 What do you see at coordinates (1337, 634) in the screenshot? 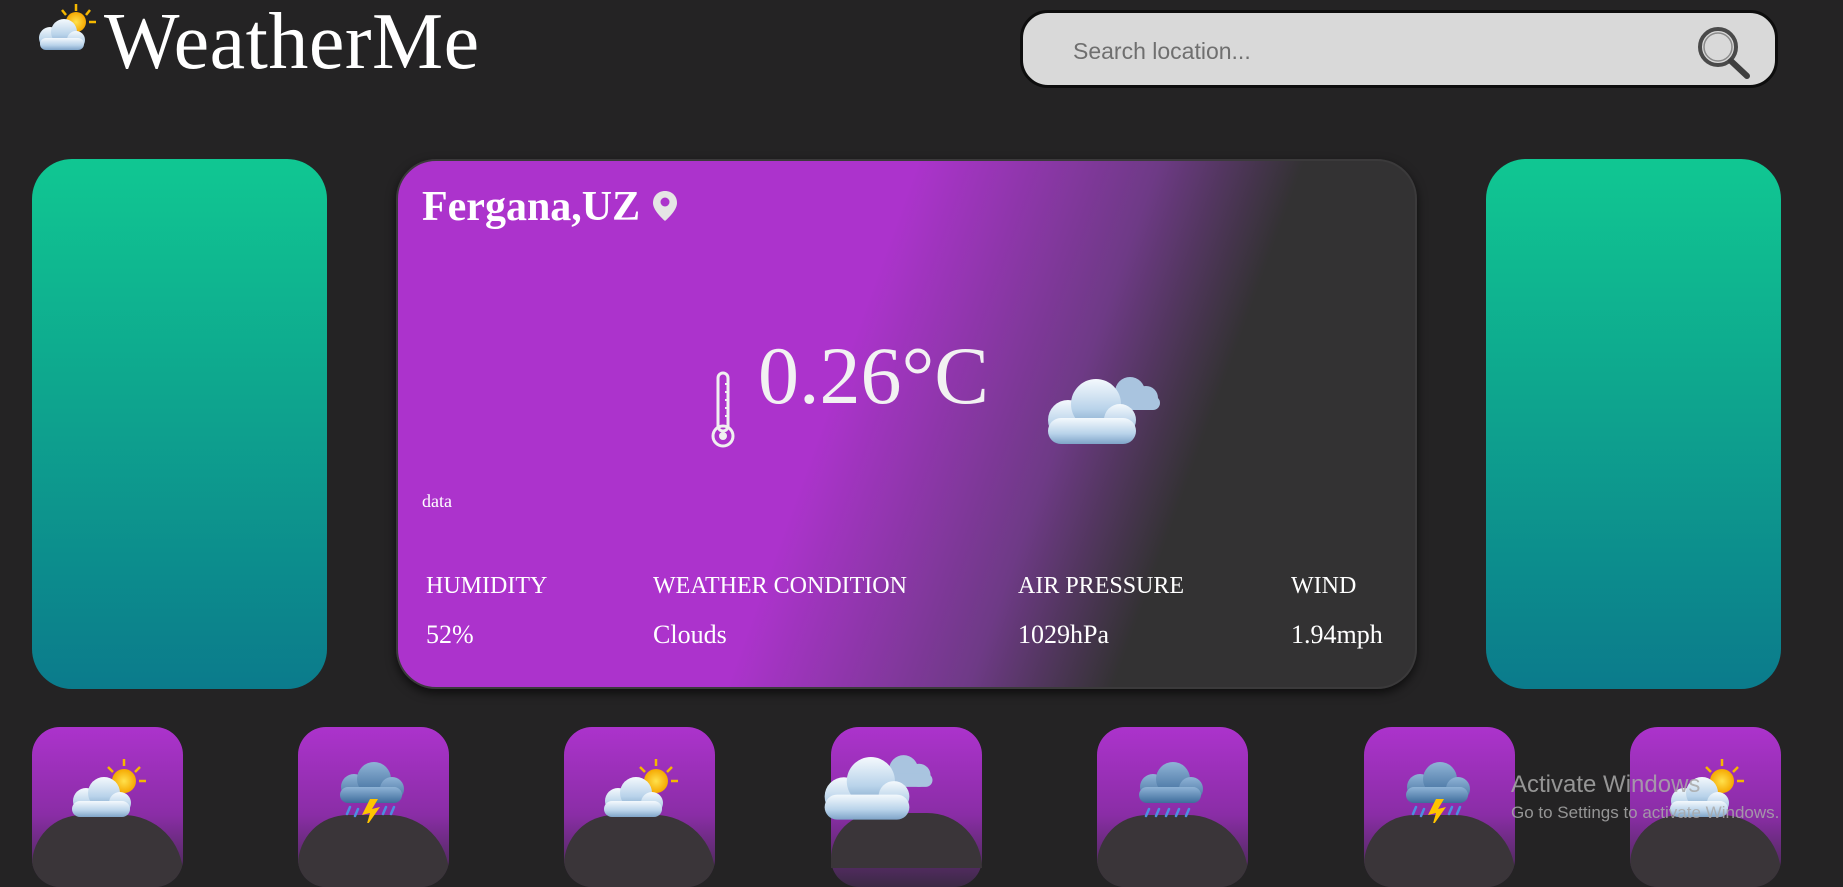
I see `wind-value: 1.94mph` at bounding box center [1337, 634].